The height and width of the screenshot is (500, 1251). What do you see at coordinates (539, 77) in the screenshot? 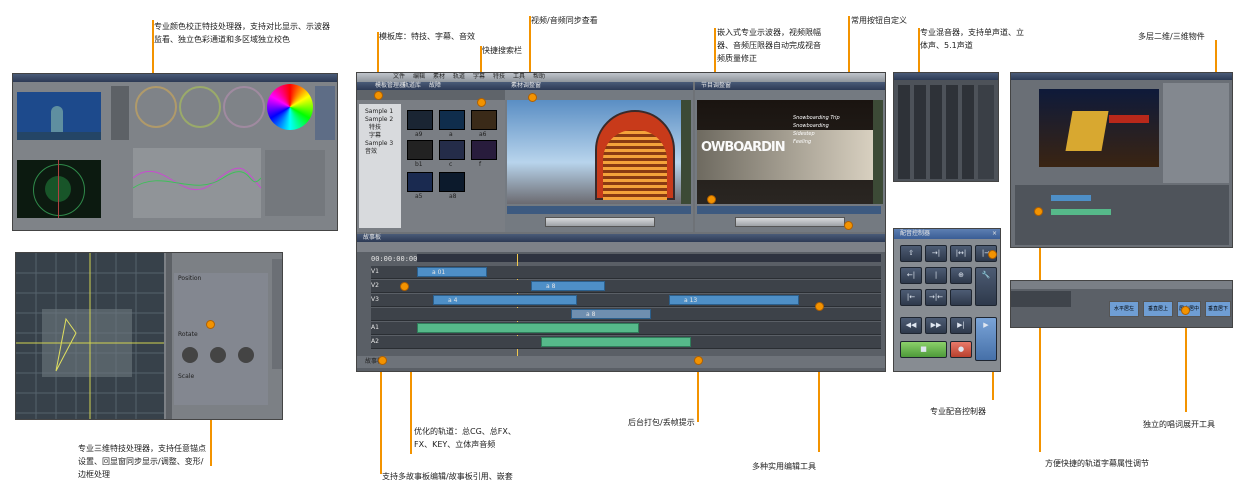
I see `menu-item: 帮助` at bounding box center [539, 77].